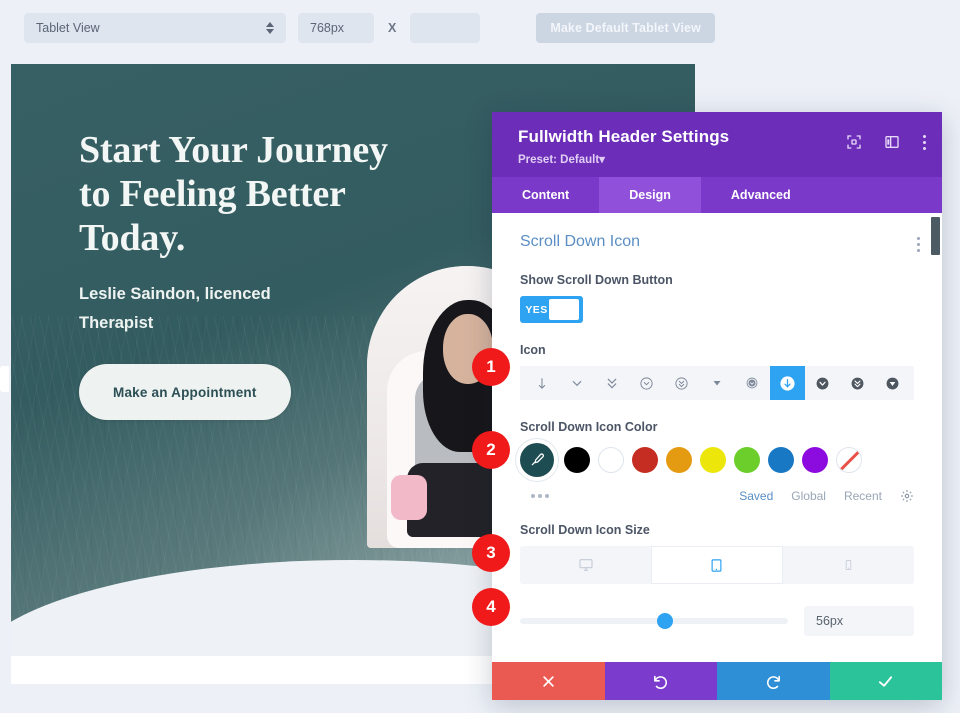 This screenshot has width=960, height=713. Describe the element at coordinates (68, 27) in the screenshot. I see `view-mode-label: Tablet View` at that location.